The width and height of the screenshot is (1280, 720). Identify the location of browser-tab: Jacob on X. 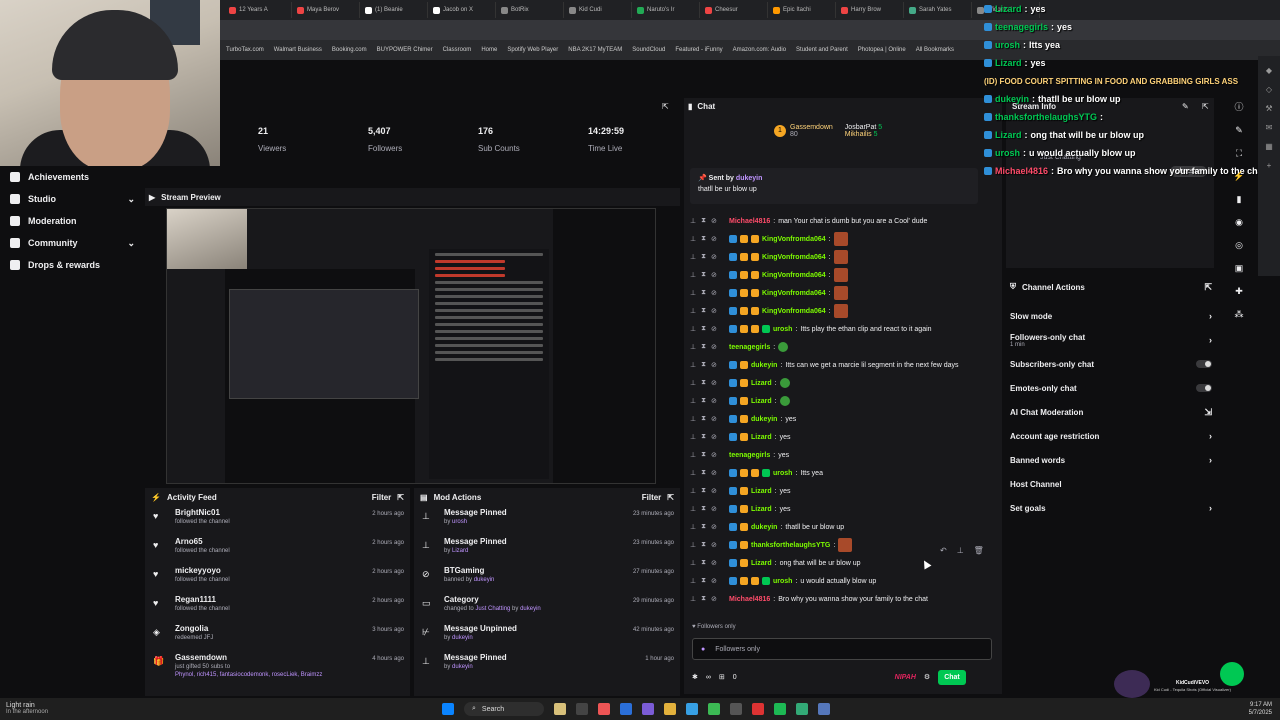
(462, 10).